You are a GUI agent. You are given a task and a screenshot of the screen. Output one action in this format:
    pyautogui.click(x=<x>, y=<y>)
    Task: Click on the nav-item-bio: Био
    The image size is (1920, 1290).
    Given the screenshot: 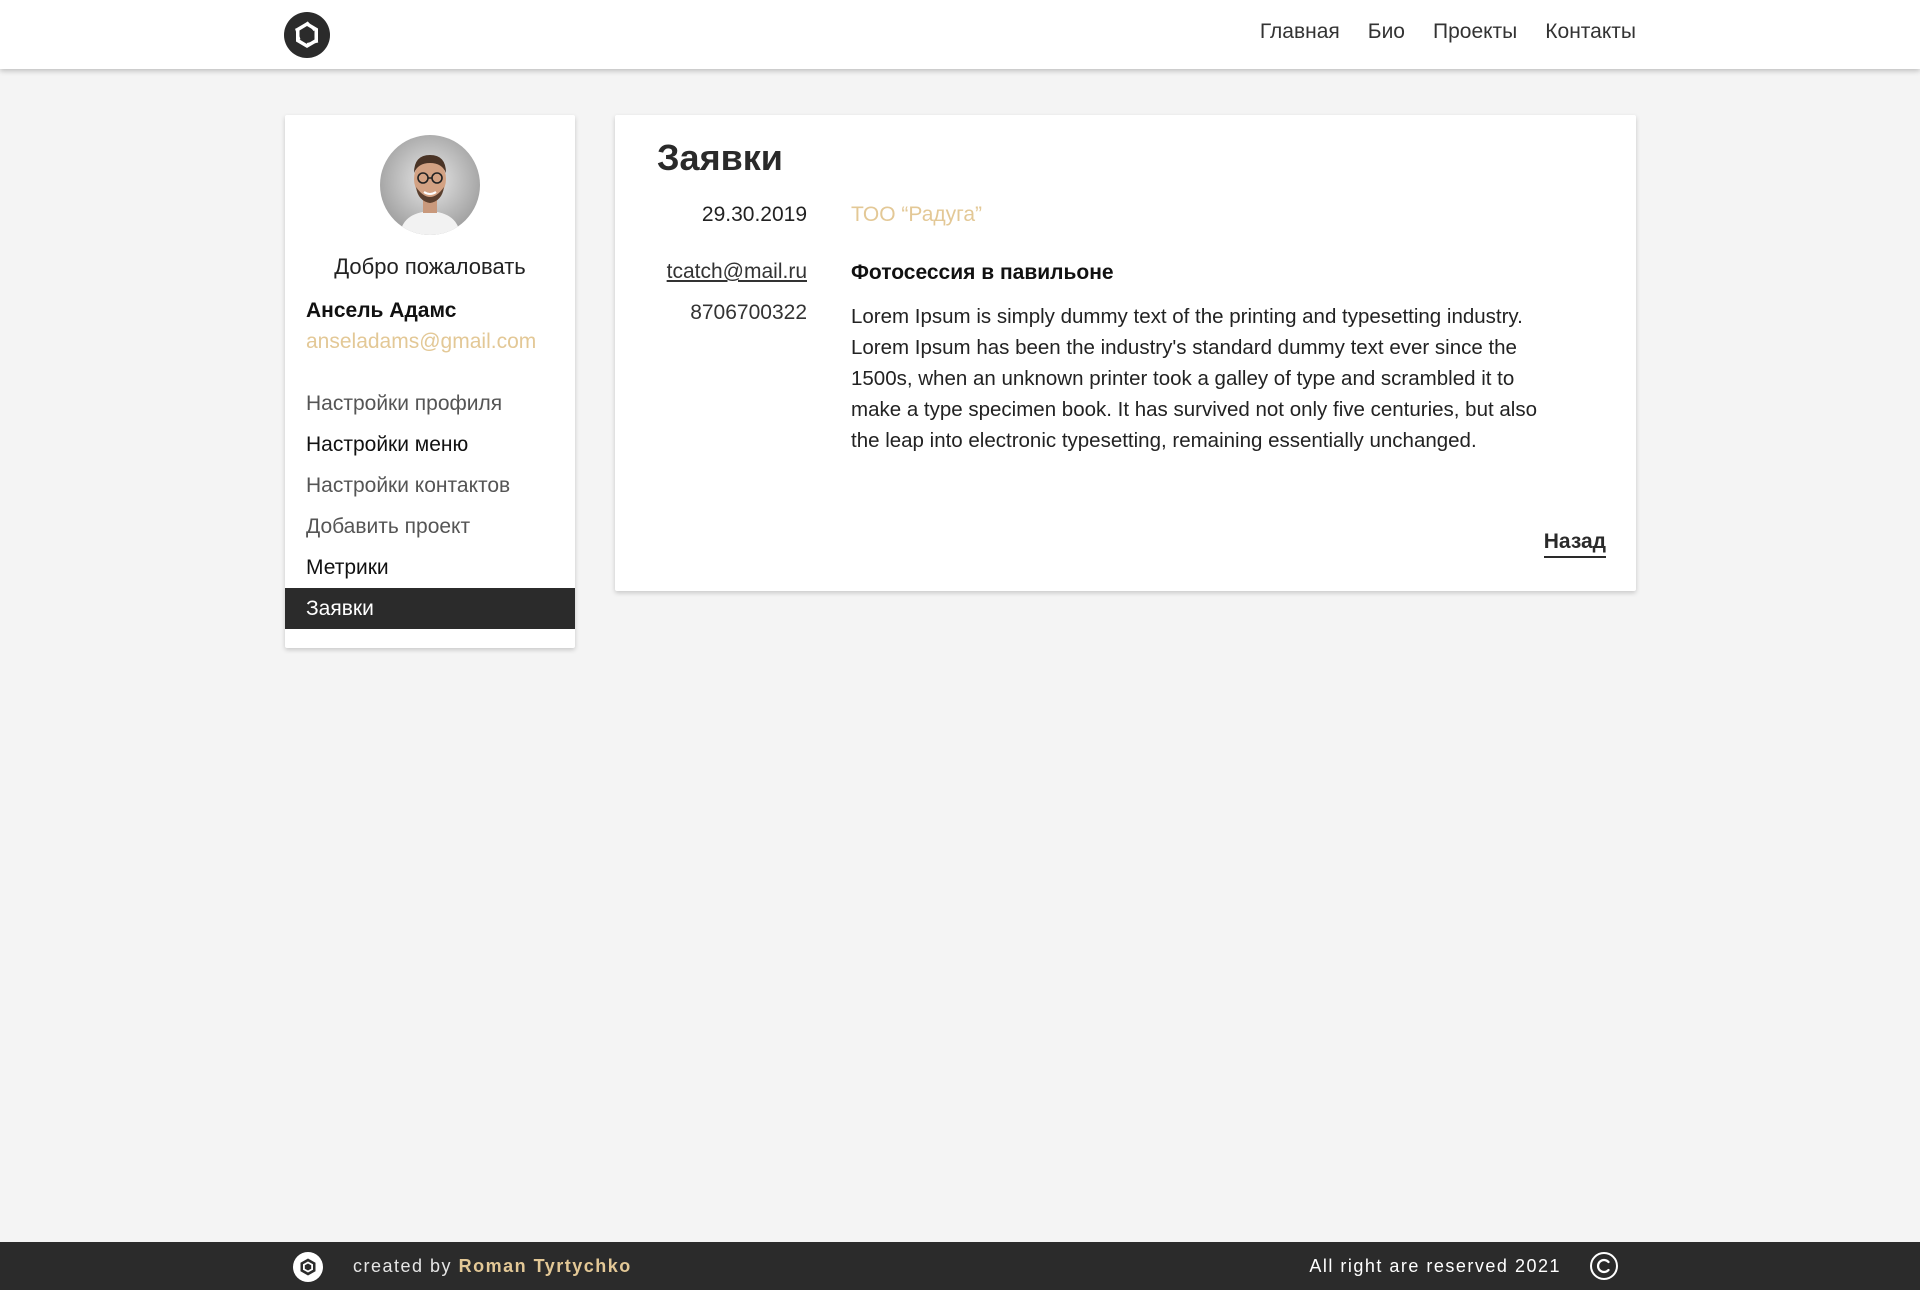 What is the action you would take?
    pyautogui.click(x=1386, y=32)
    